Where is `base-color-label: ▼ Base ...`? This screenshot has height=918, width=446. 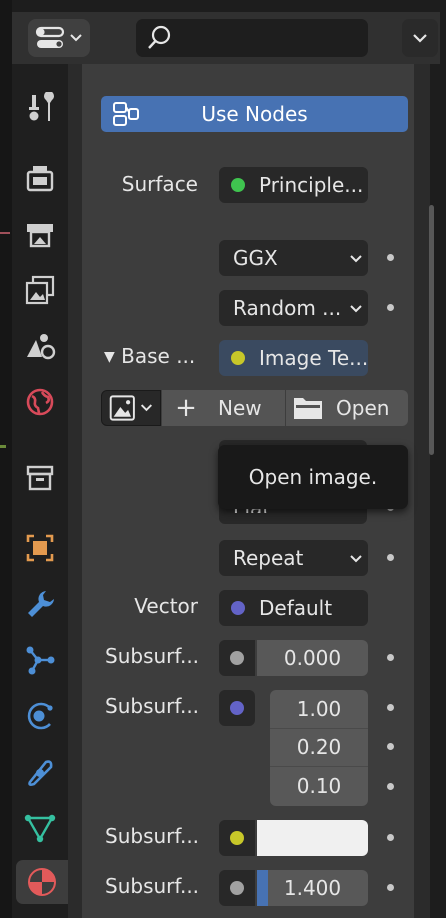
base-color-label: ▼ Base ... is located at coordinates (156, 356).